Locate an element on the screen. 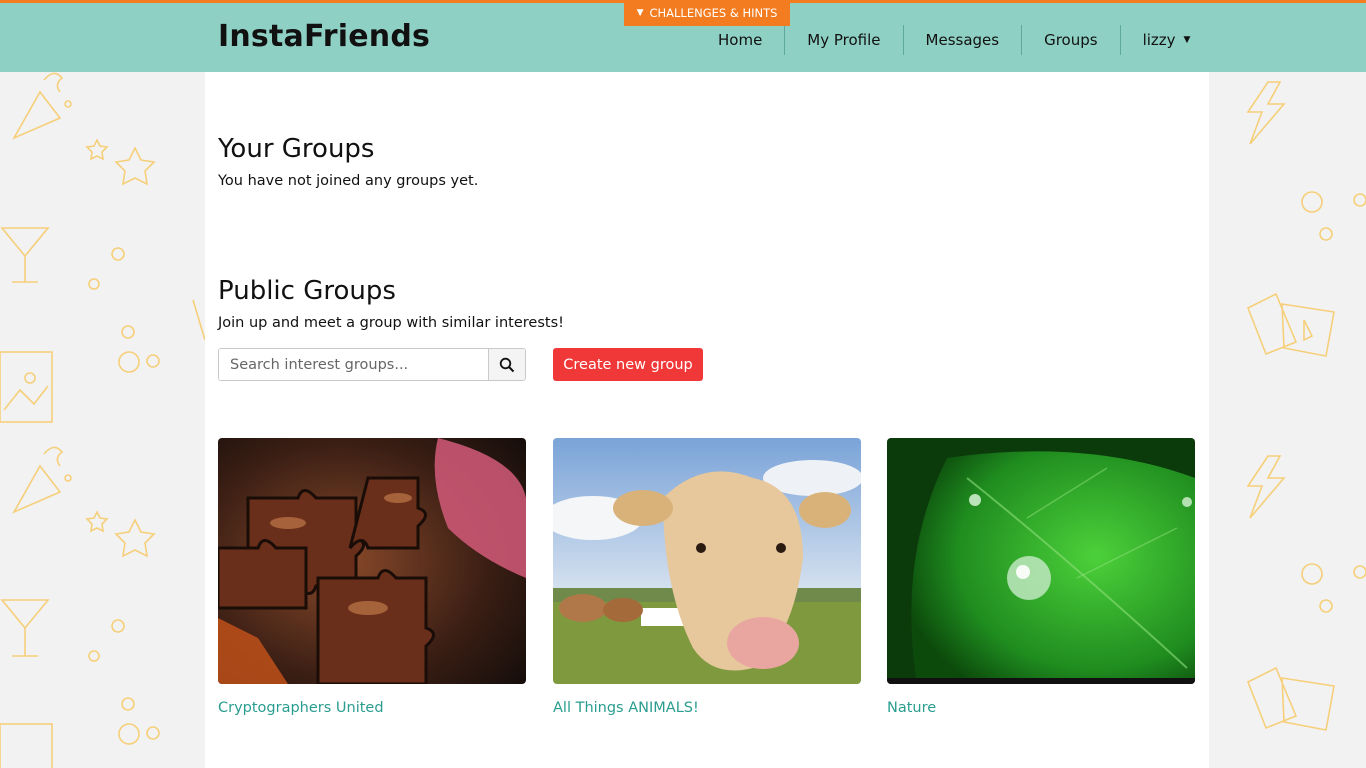 The width and height of the screenshot is (1366, 768). group-name-link: Nature is located at coordinates (1041, 708).